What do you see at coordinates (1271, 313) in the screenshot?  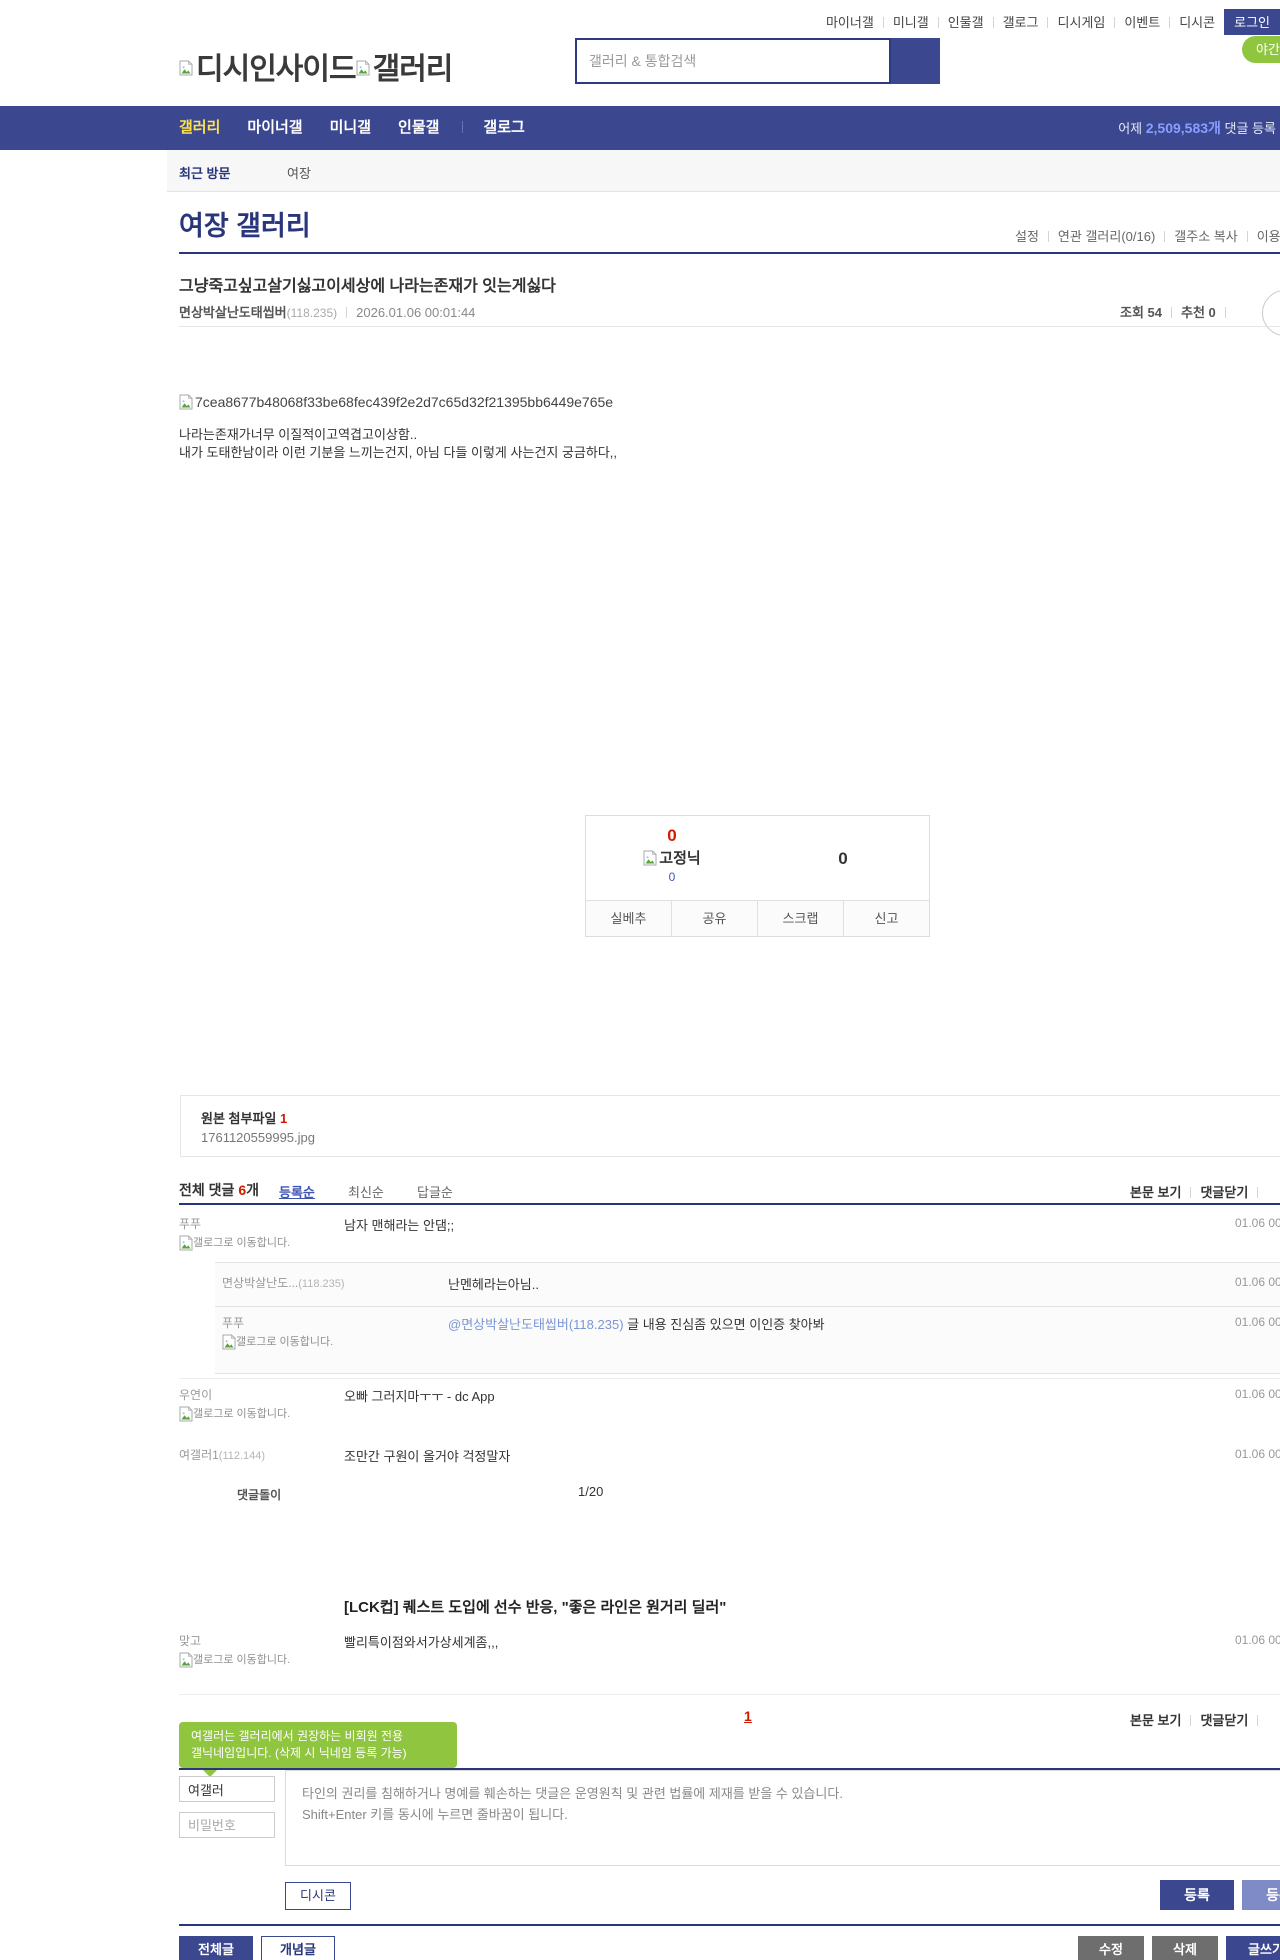 I see `floating-button-partial` at bounding box center [1271, 313].